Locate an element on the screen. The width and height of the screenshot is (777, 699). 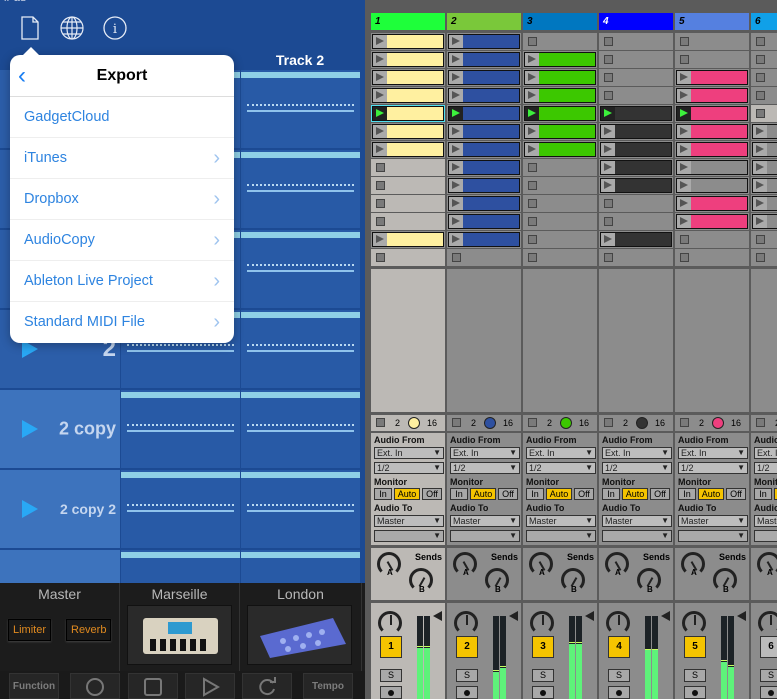
scene-launch: 2 copy 2 is located at coordinates (60, 509).